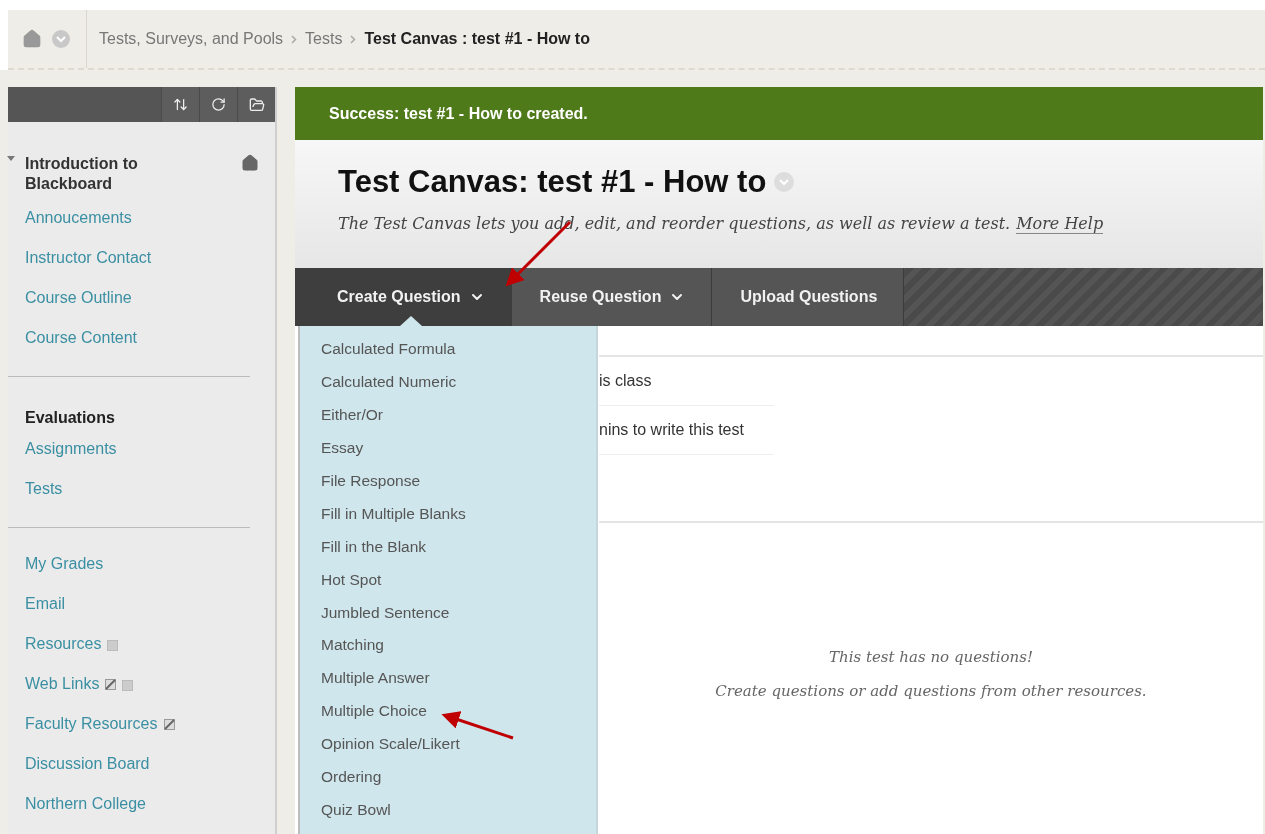 This screenshot has width=1265, height=834. I want to click on menu-item: Calculated Numeric, so click(389, 389).